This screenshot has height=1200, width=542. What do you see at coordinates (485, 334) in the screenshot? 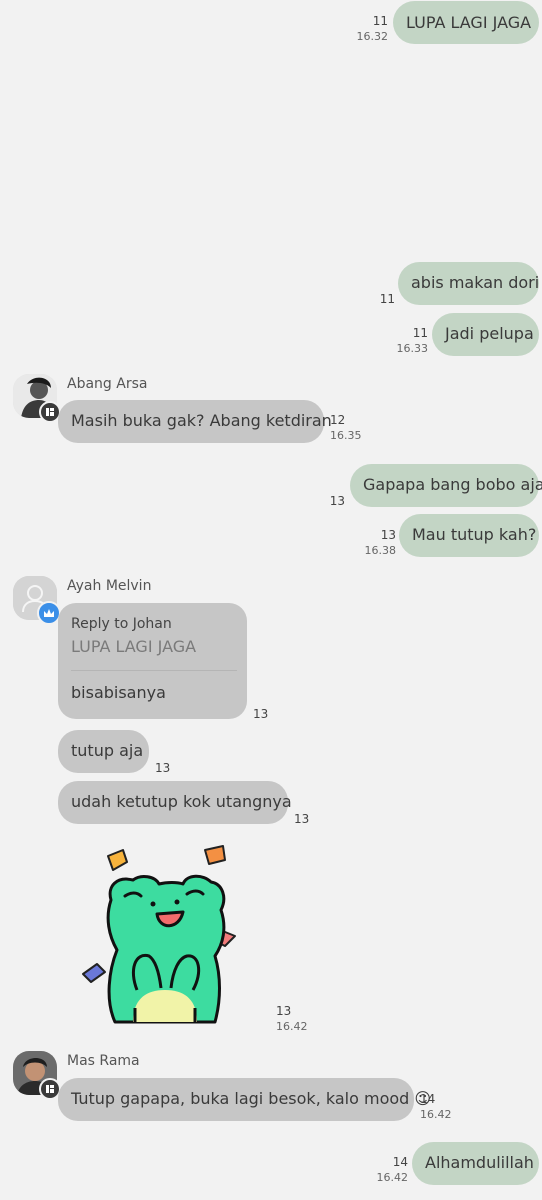
I see `outgoing-message-bubble: Jadi pelupa` at bounding box center [485, 334].